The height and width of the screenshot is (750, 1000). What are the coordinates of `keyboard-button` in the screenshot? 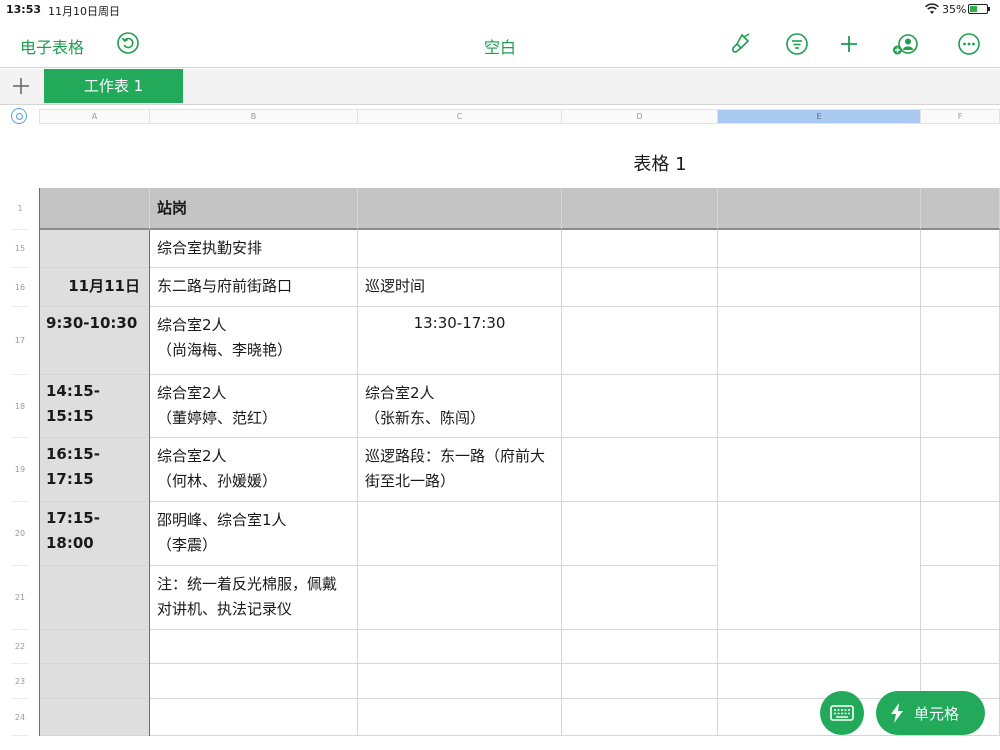 It's located at (842, 713).